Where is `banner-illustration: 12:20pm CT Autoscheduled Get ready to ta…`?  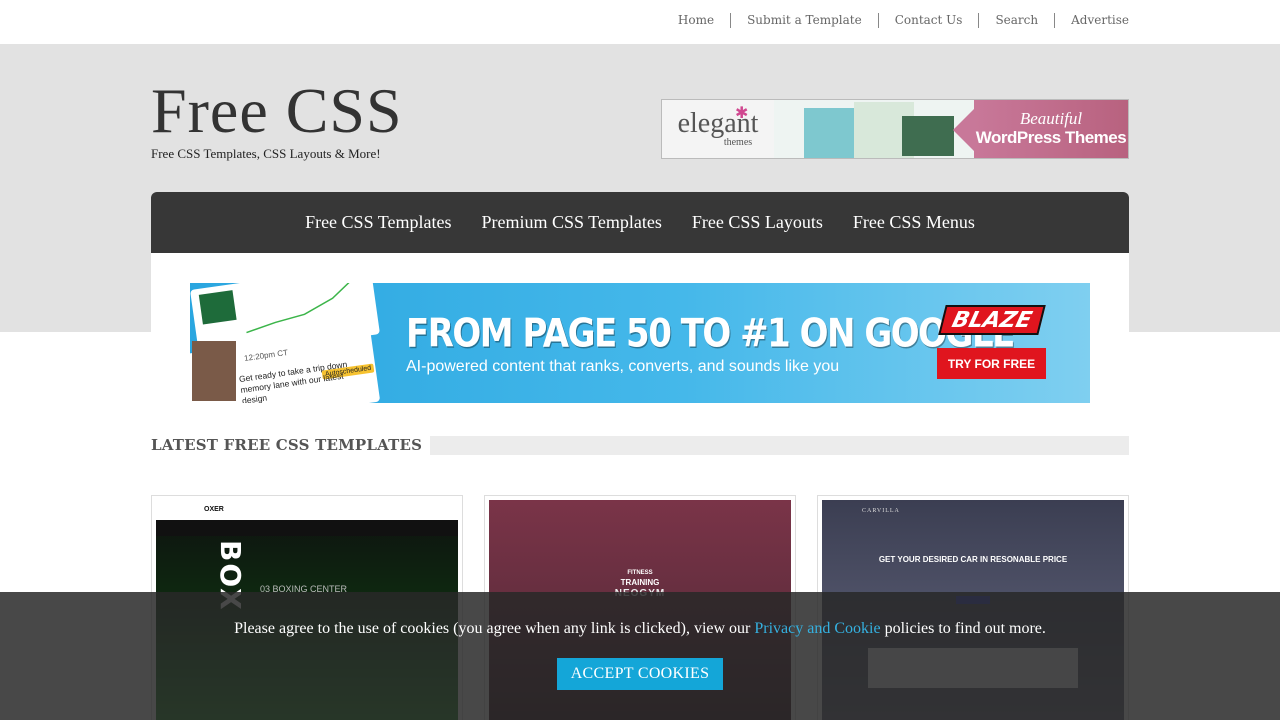
banner-illustration: 12:20pm CT Autoscheduled Get ready to ta… is located at coordinates (290, 343).